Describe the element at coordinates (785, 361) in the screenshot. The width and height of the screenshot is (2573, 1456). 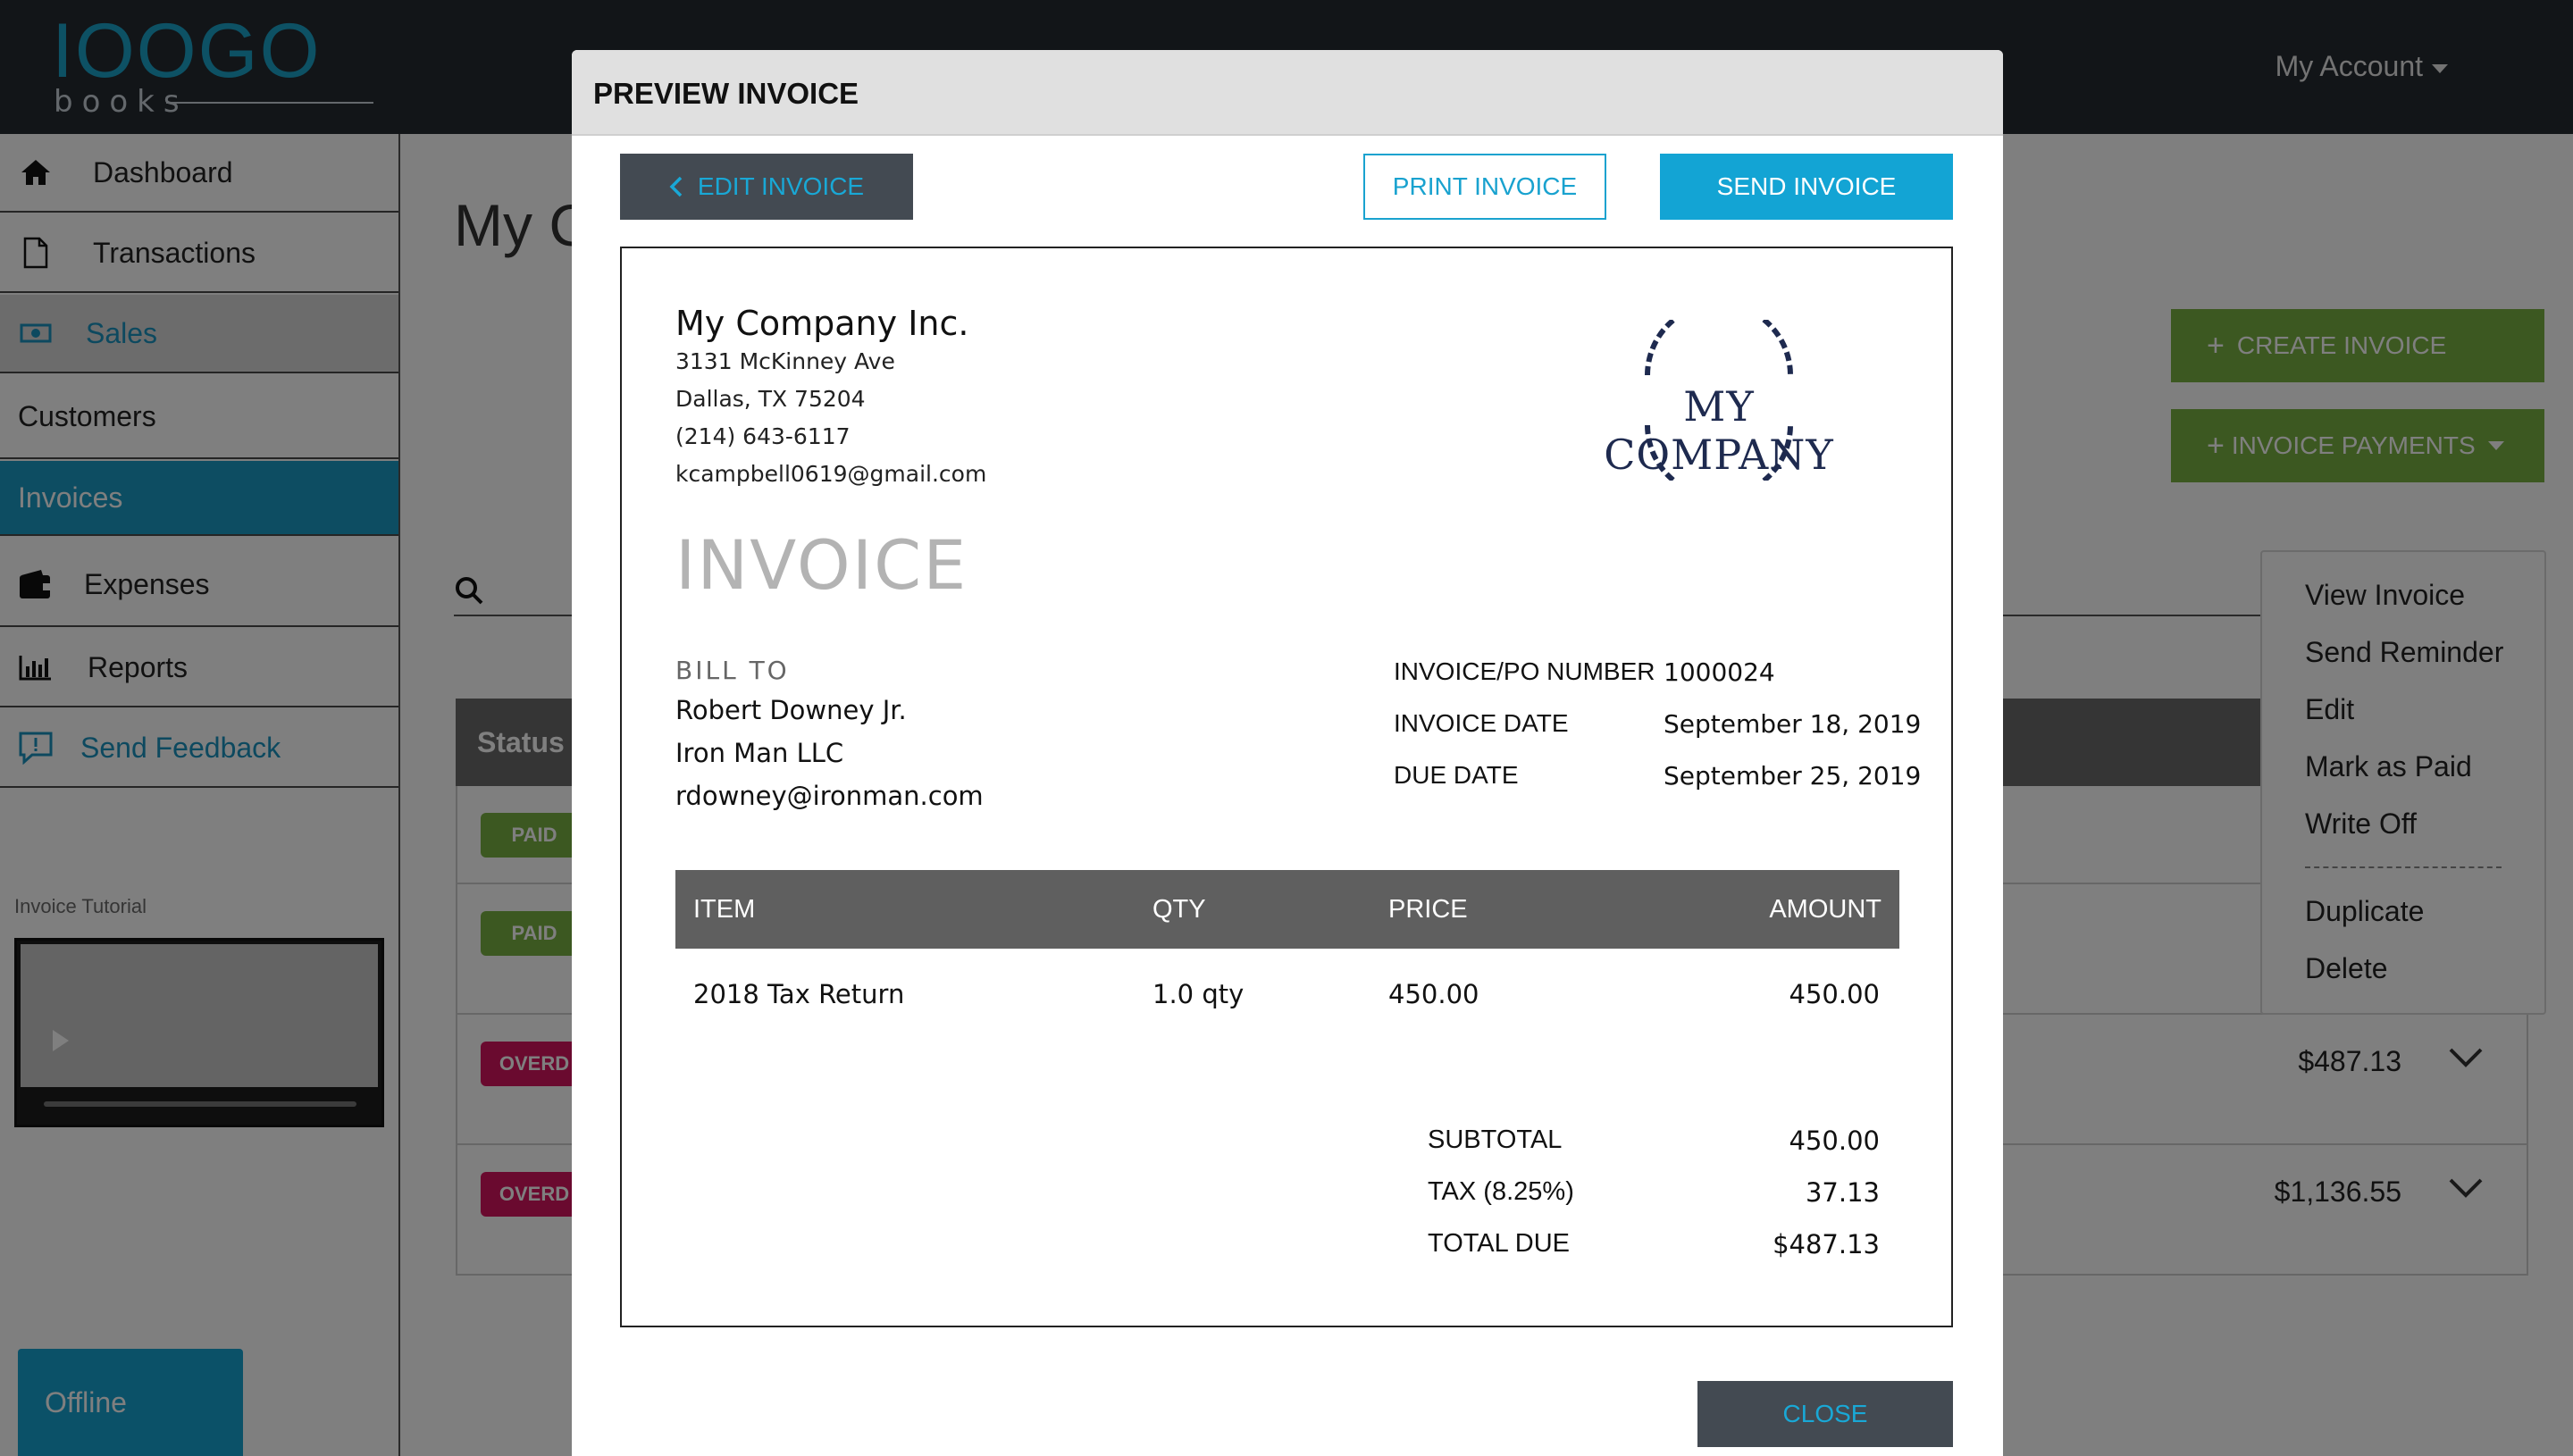
I see `company-address-line-1: 3131 McKinney Ave` at that location.